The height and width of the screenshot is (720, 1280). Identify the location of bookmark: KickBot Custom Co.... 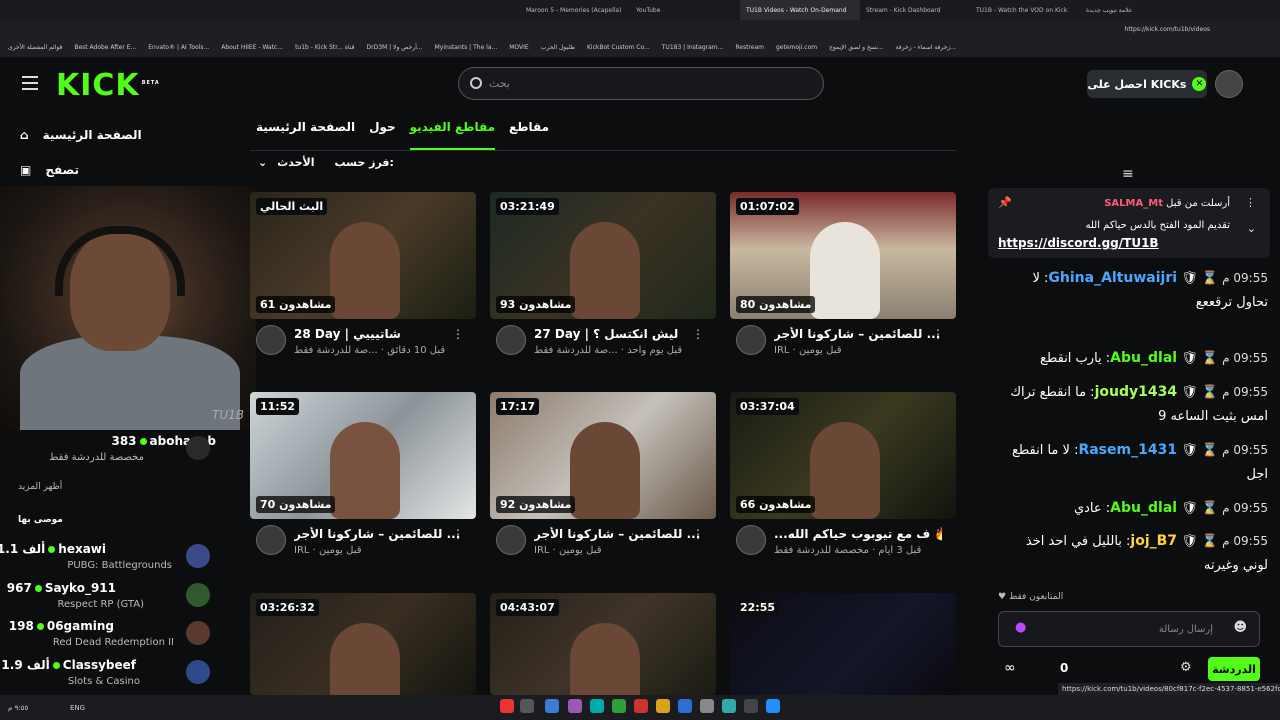
(618, 47).